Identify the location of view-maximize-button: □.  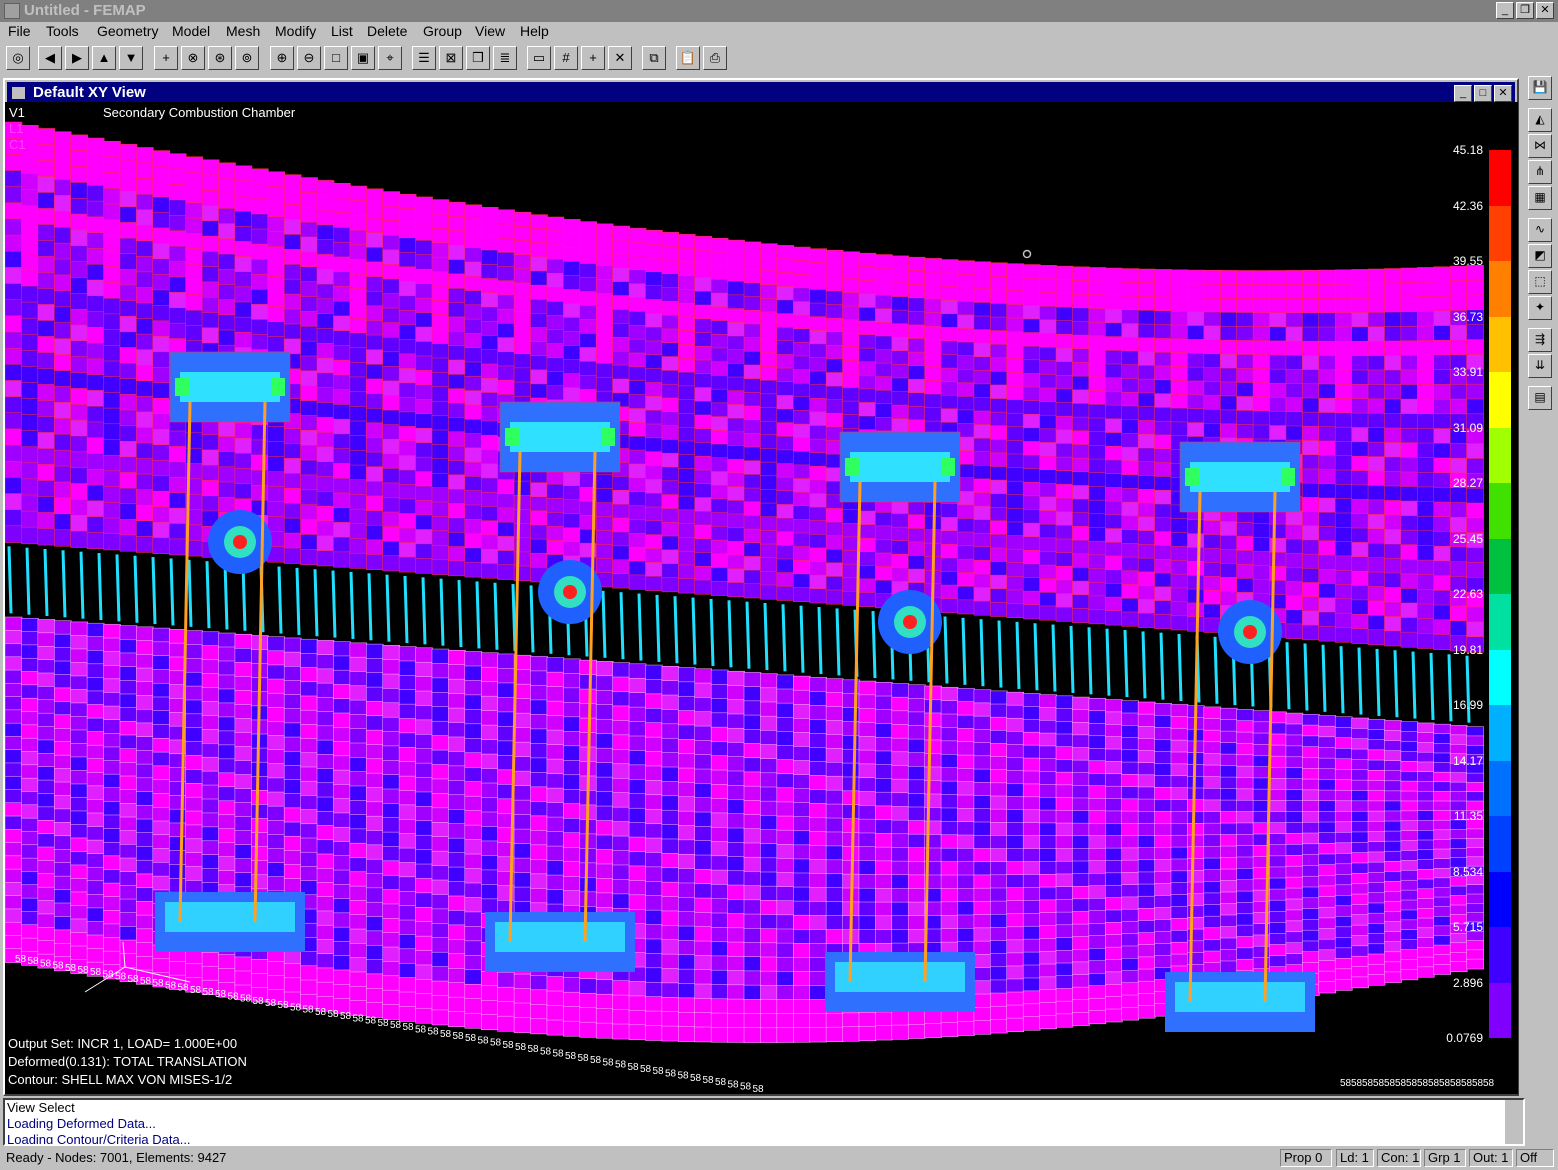
(1483, 93).